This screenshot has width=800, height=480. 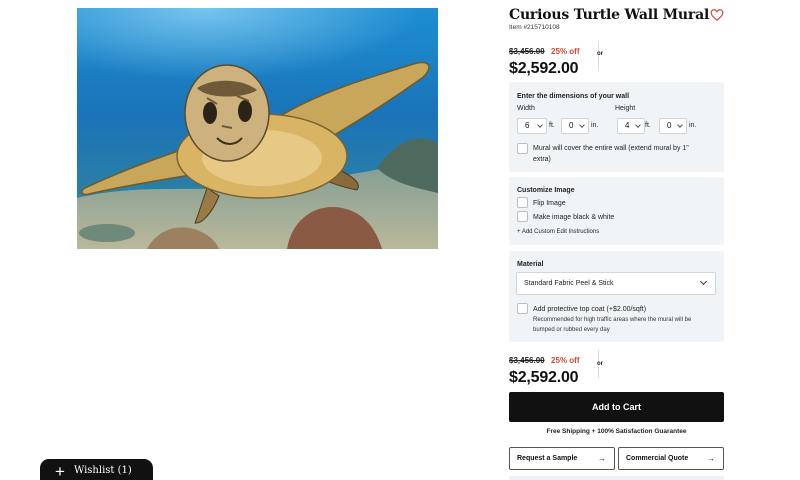 I want to click on black-white-checkbox, so click(x=522, y=216).